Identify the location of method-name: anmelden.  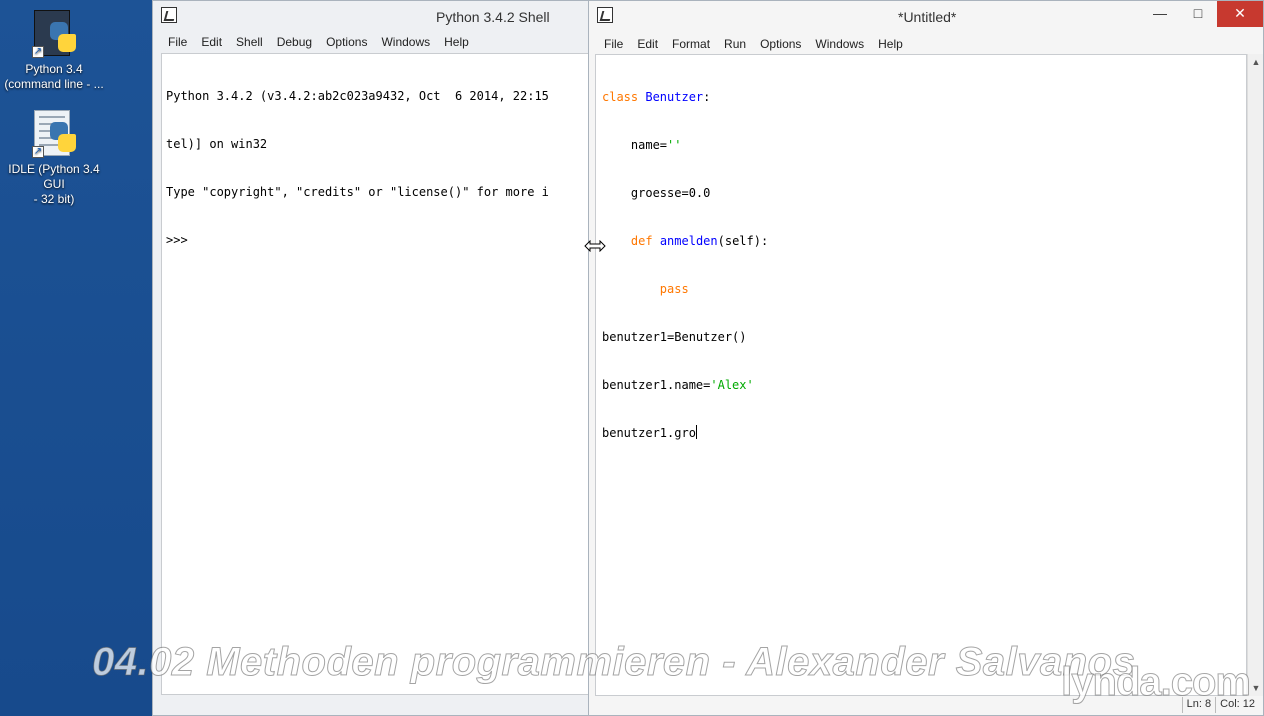
(688, 241).